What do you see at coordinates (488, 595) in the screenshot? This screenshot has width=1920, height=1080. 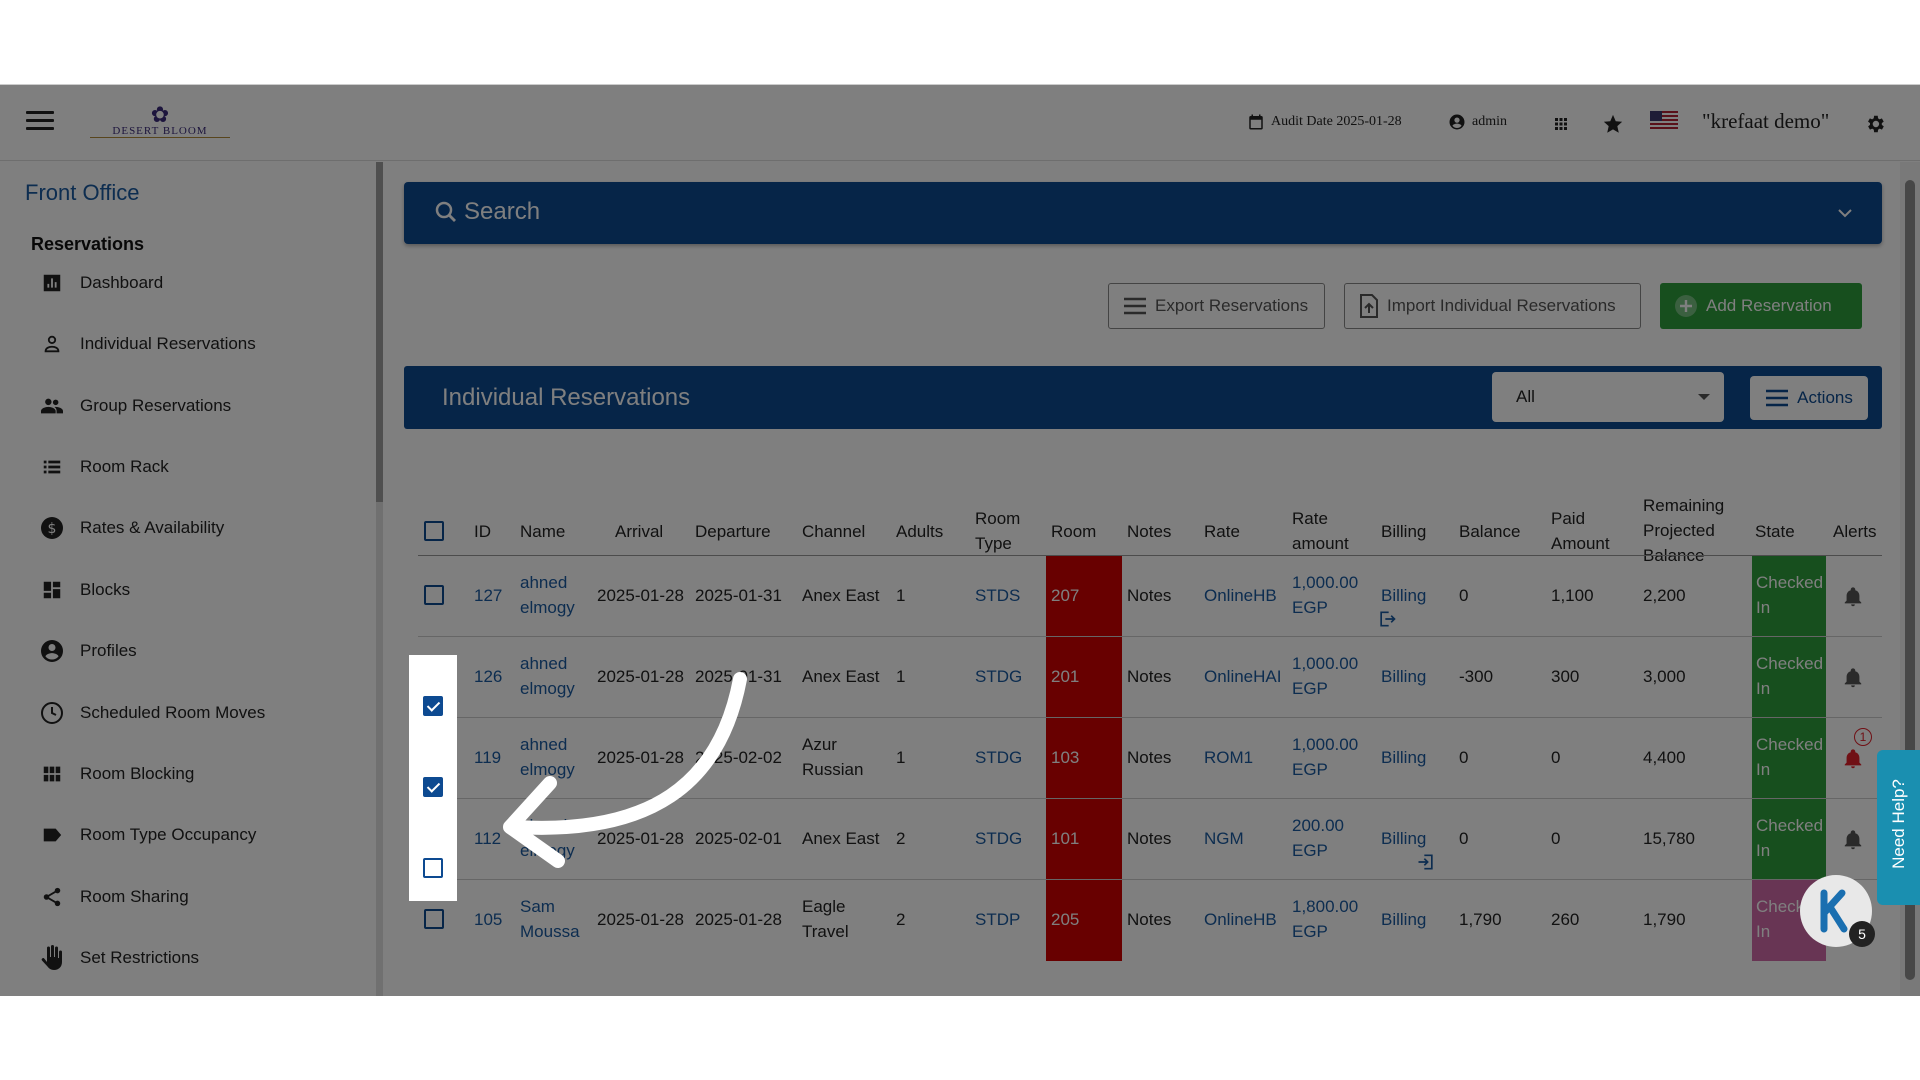 I see `reservation-id: 127` at bounding box center [488, 595].